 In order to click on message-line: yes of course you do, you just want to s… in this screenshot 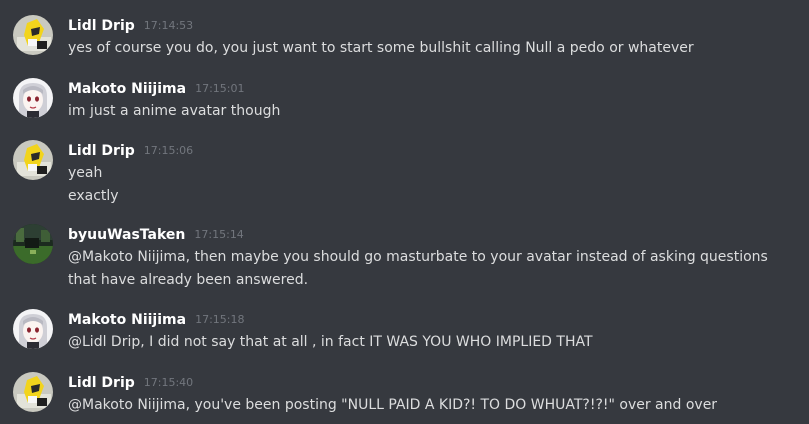, I will do `click(381, 48)`.